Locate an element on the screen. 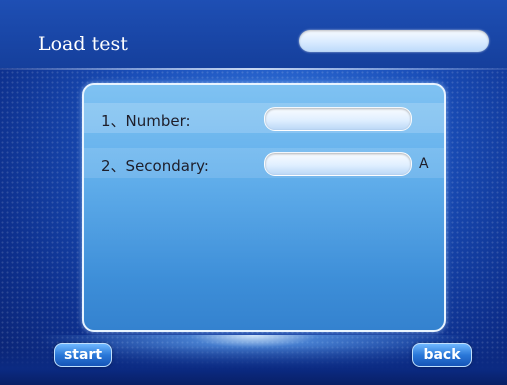 The image size is (507, 385). back-button: back is located at coordinates (442, 355).